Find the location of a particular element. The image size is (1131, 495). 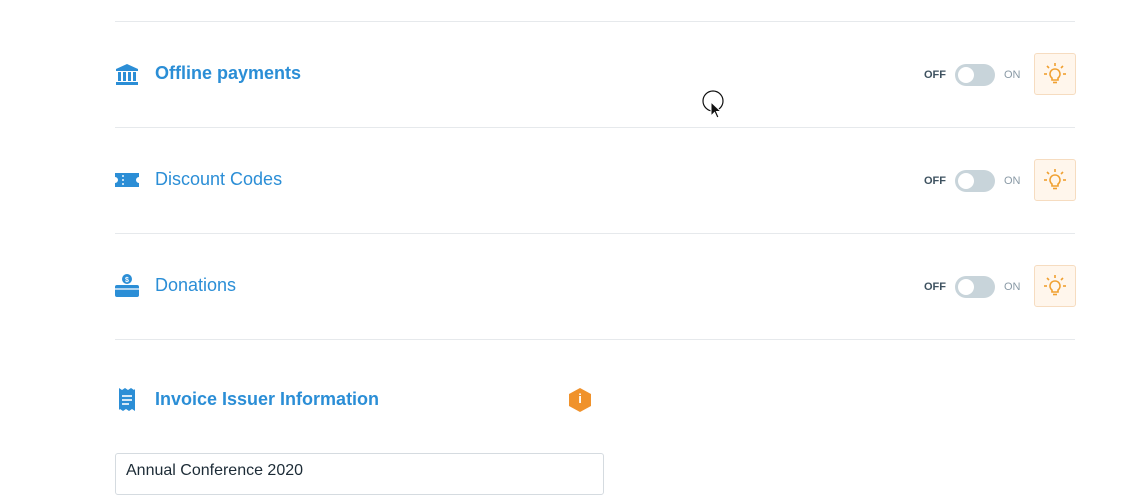

donations-toggle-group: OFF ON is located at coordinates (976, 287).